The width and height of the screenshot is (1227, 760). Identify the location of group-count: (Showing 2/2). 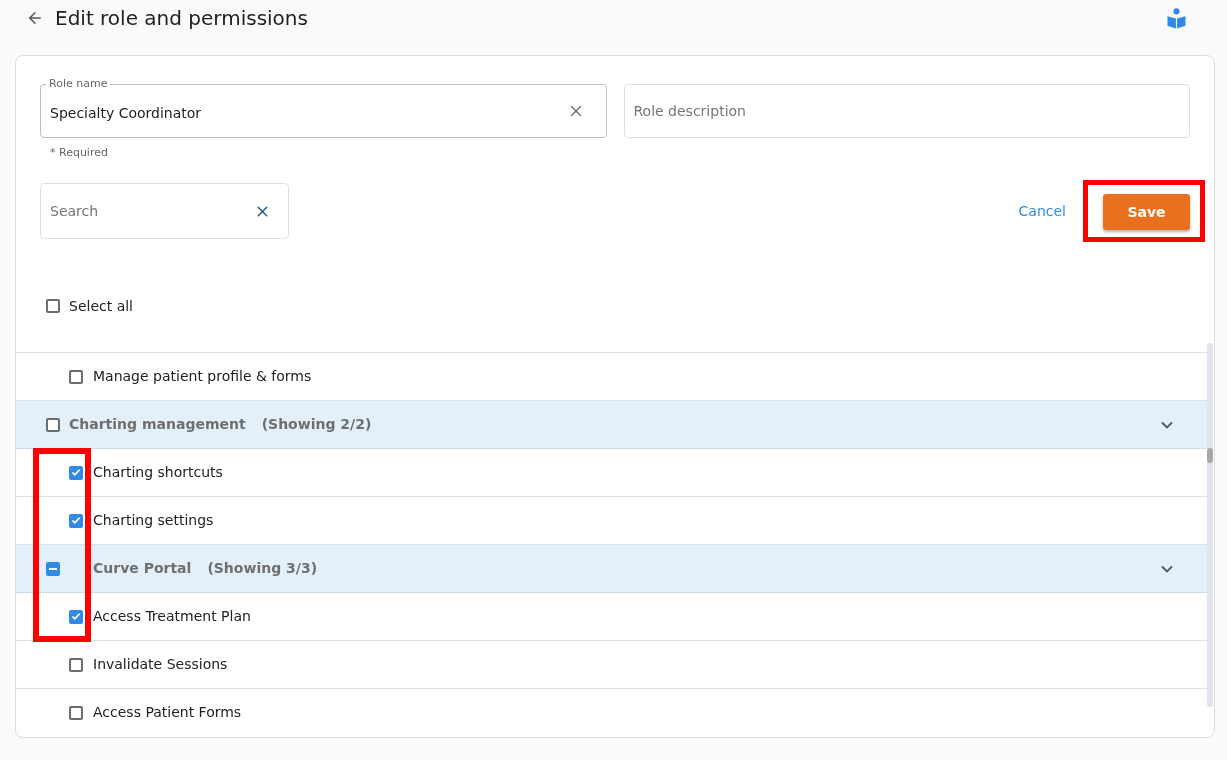
(316, 424).